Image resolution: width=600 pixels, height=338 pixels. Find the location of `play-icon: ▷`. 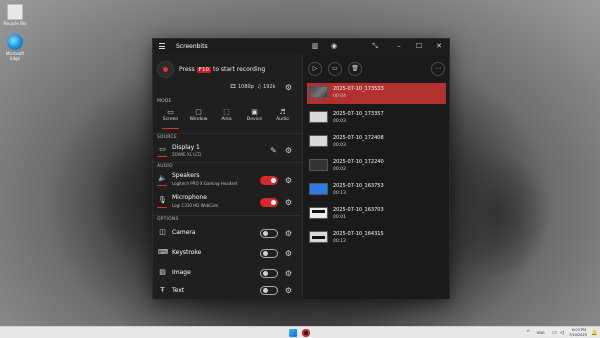

play-icon: ▷ is located at coordinates (315, 69).